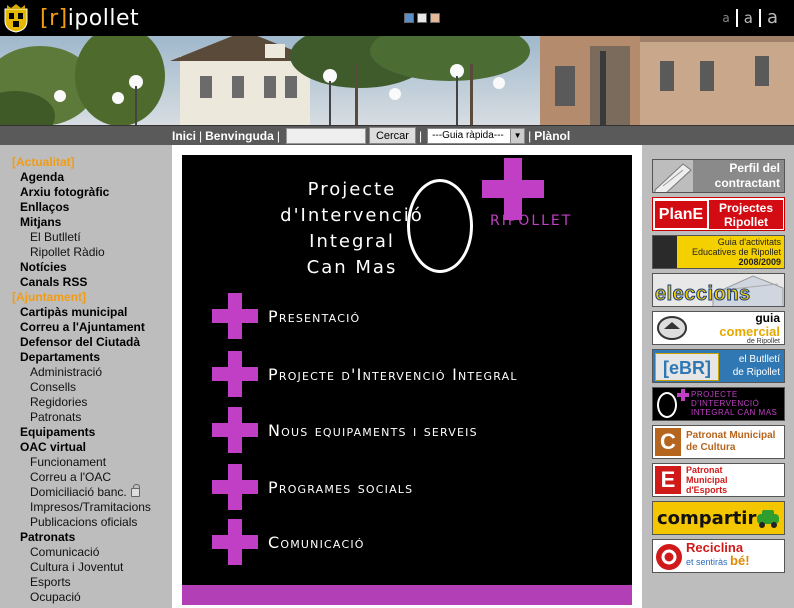 The height and width of the screenshot is (608, 794). Describe the element at coordinates (704, 470) in the screenshot. I see `banner-text: Patronat` at that location.